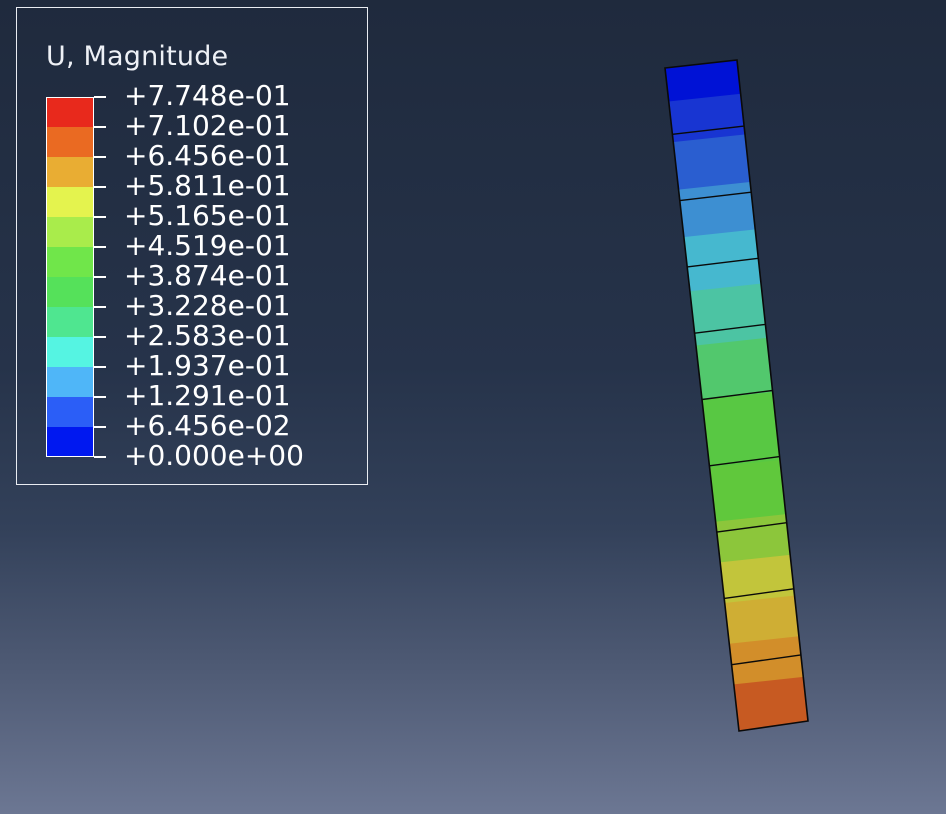  I want to click on beam-contour, so click(736, 395).